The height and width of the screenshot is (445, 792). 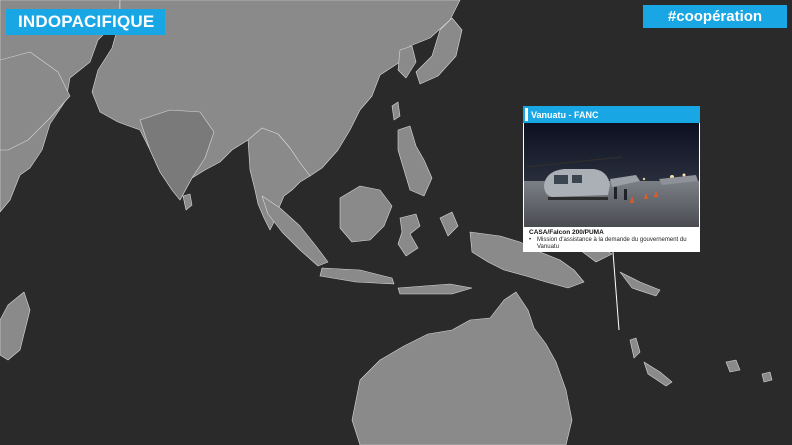 I want to click on region-title: INDOPACIFIQUE, so click(x=86, y=21).